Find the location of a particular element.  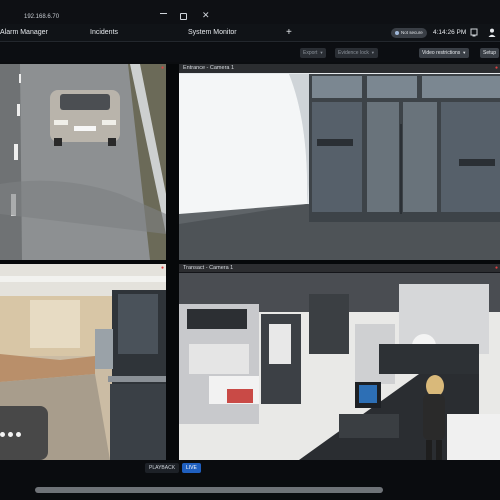

video-restrictions-button: Video restrictions ▼ is located at coordinates (444, 53).